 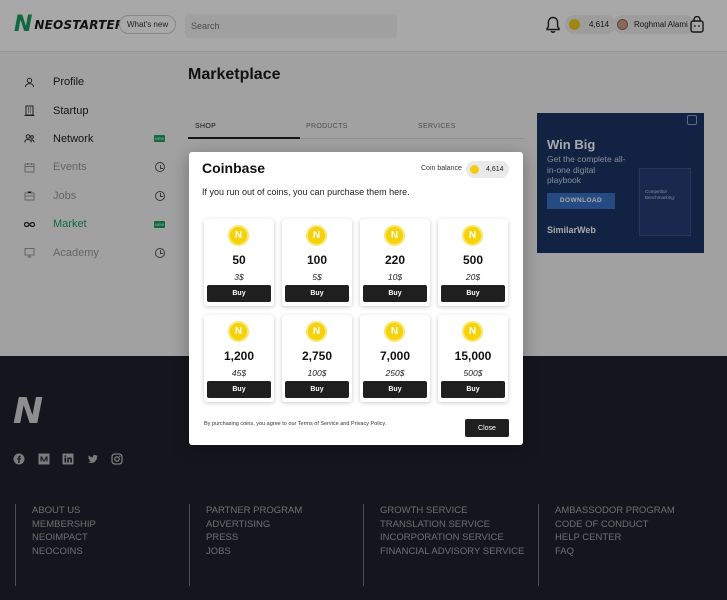 I want to click on coin-pack-220: N 220 10$ Buy, so click(x=395, y=262).